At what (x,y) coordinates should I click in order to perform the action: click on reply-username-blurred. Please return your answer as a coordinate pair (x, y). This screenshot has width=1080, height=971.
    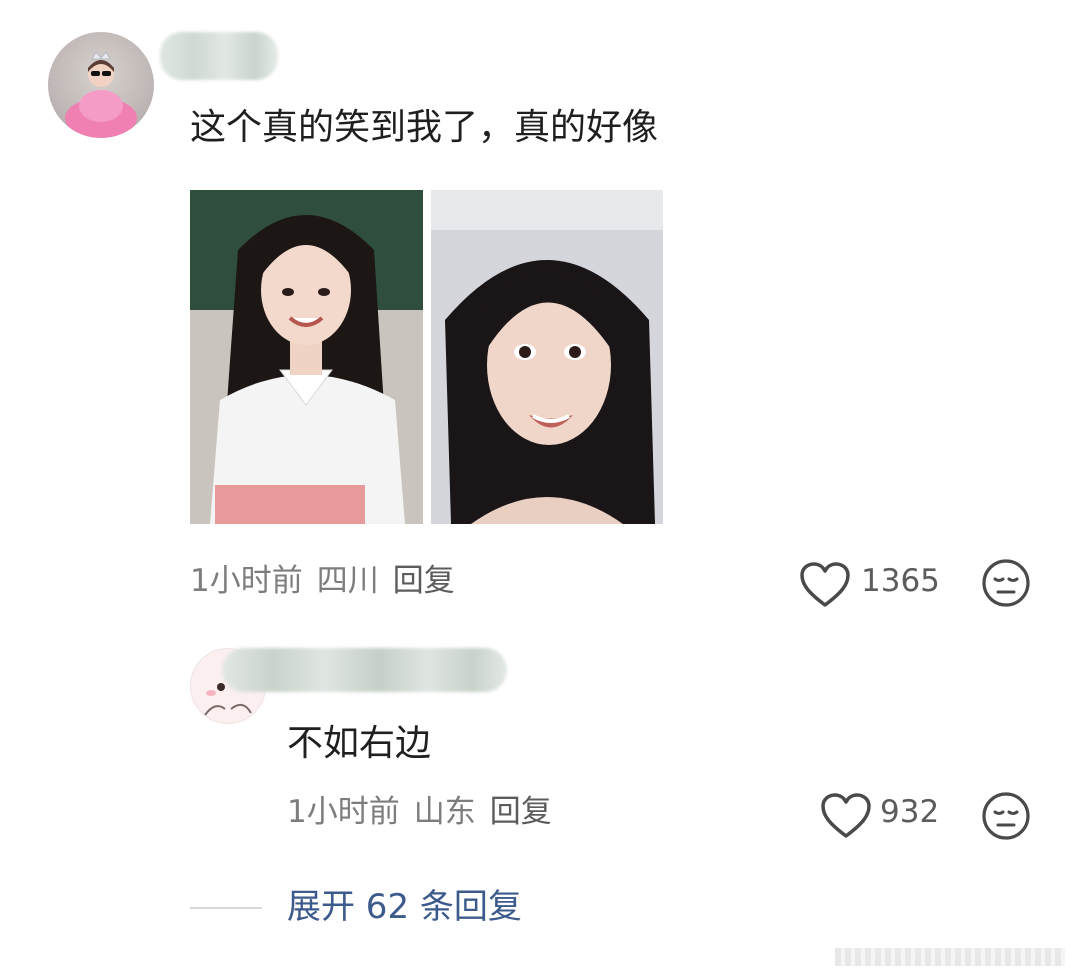
    Looking at the image, I should click on (364, 670).